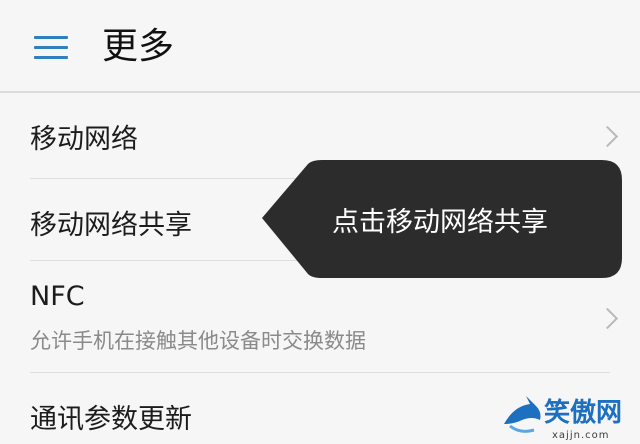 The image size is (640, 444). What do you see at coordinates (111, 419) in the screenshot?
I see `settings-item-title: 通讯参数更新` at bounding box center [111, 419].